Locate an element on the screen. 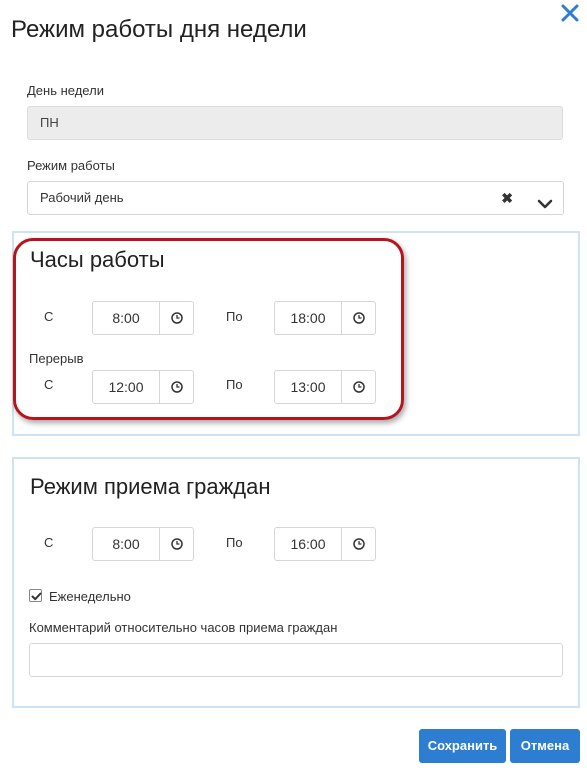 Image resolution: width=587 pixels, height=778 pixels. break-to-label: По is located at coordinates (234, 384).